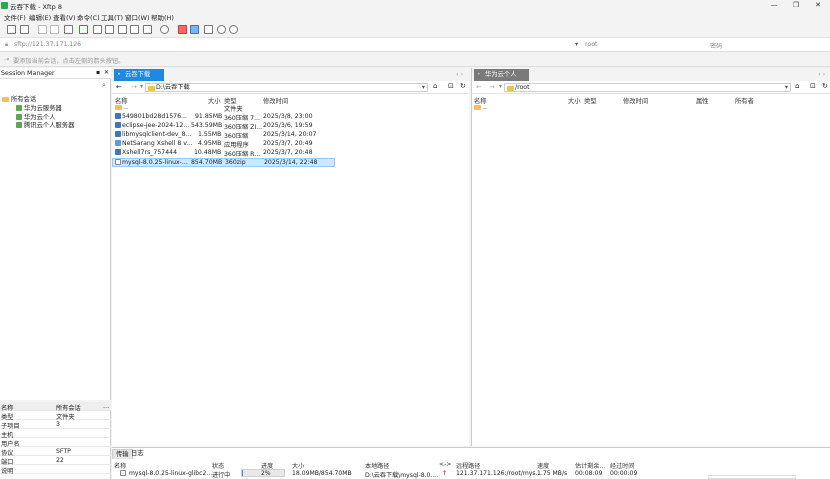 The image size is (830, 479). Describe the element at coordinates (445, 464) in the screenshot. I see `col-direction: <->` at that location.